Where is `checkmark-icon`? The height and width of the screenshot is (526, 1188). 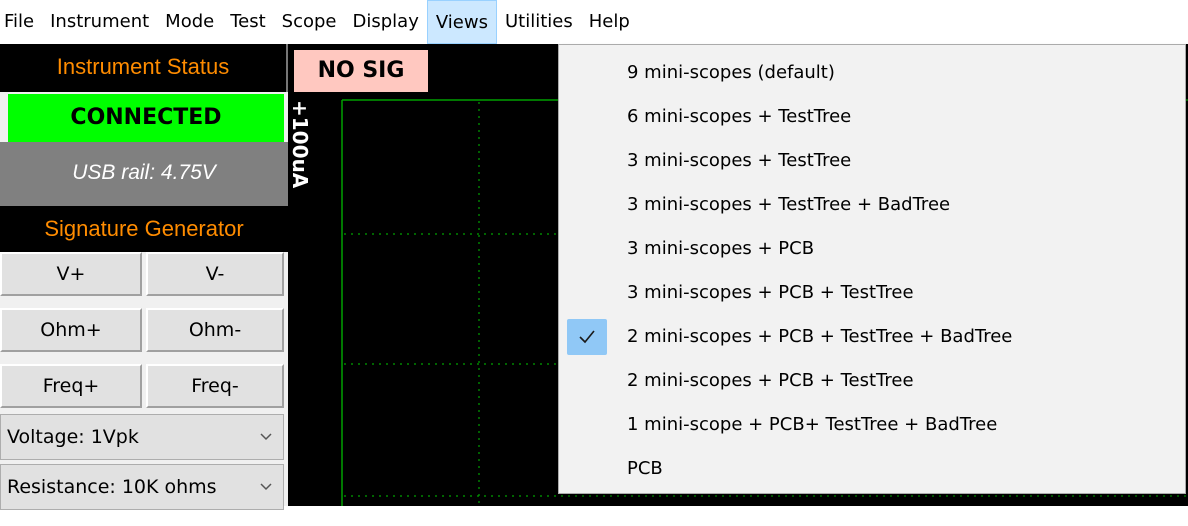
checkmark-icon is located at coordinates (587, 337).